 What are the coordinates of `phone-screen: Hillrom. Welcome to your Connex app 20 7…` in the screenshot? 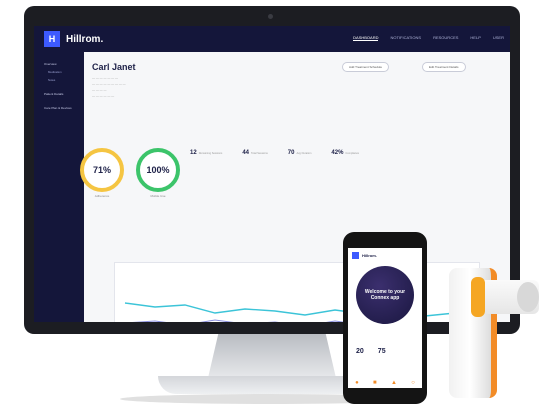 It's located at (385, 318).